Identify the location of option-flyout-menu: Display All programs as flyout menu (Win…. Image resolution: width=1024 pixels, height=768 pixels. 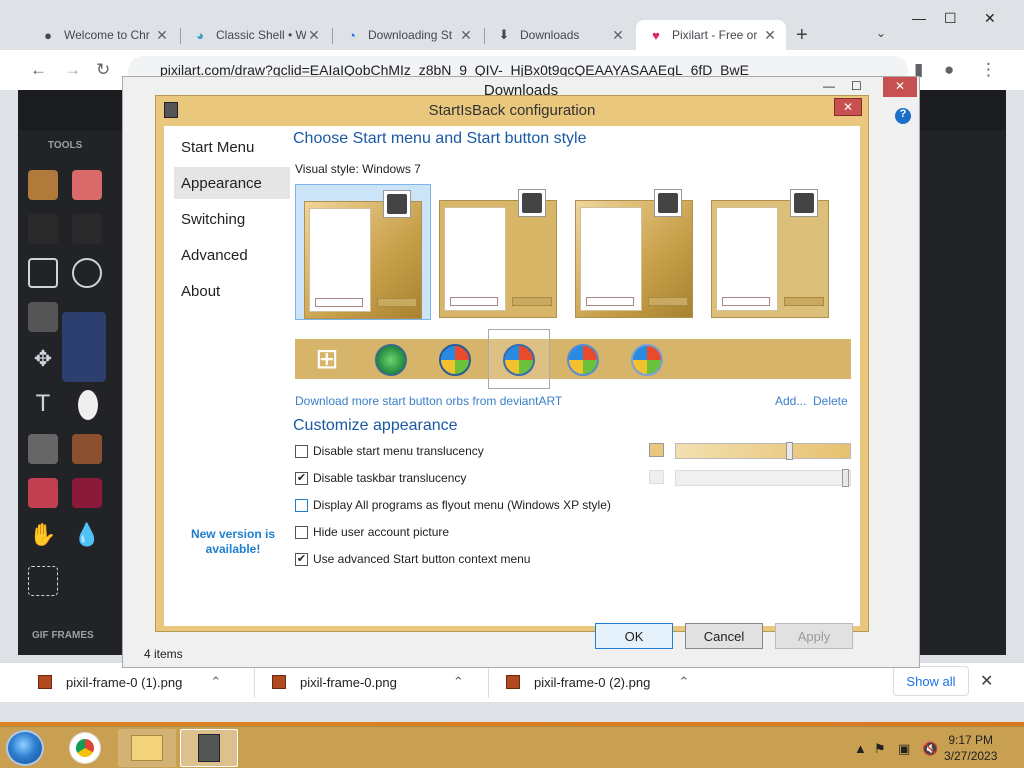
(453, 505).